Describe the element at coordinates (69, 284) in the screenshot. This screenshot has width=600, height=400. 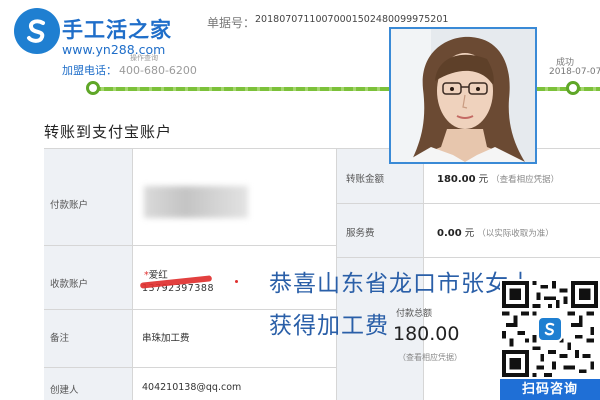
I see `payee-label: 收款账户` at that location.